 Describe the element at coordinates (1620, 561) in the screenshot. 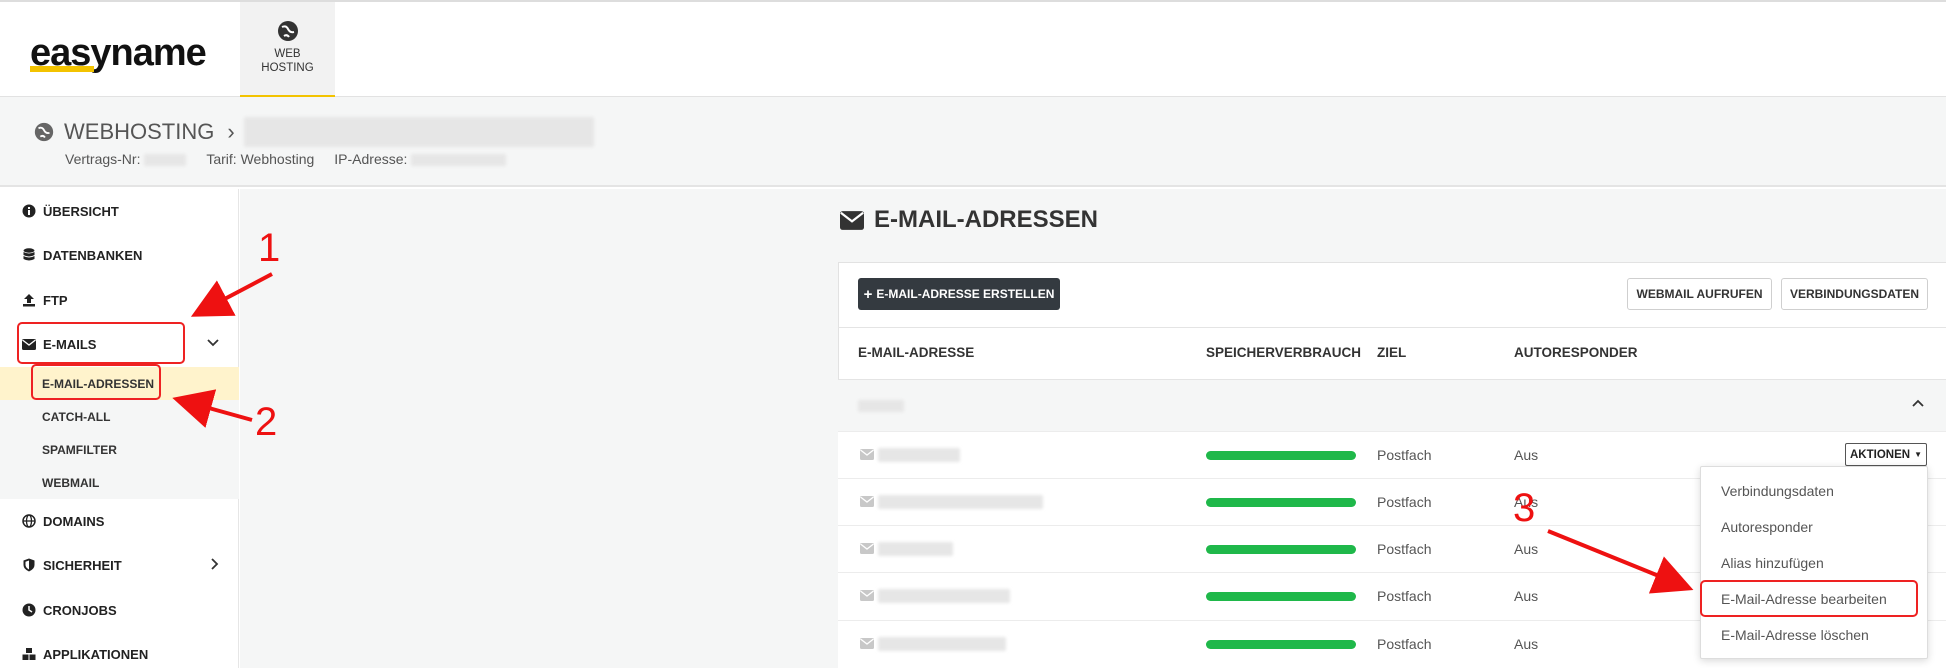

I see `arrow-to-bearbeiten` at that location.